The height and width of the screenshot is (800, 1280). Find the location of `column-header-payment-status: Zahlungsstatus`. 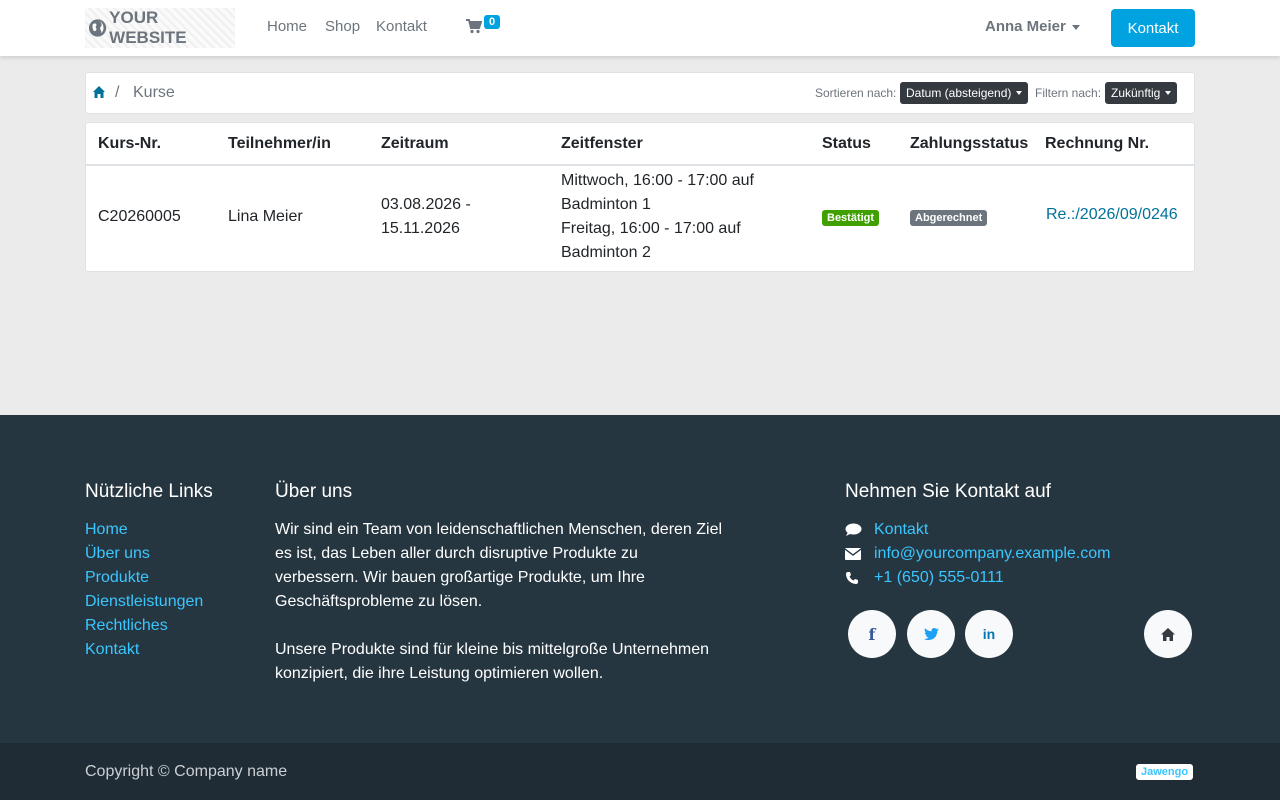

column-header-payment-status: Zahlungsstatus is located at coordinates (969, 143).